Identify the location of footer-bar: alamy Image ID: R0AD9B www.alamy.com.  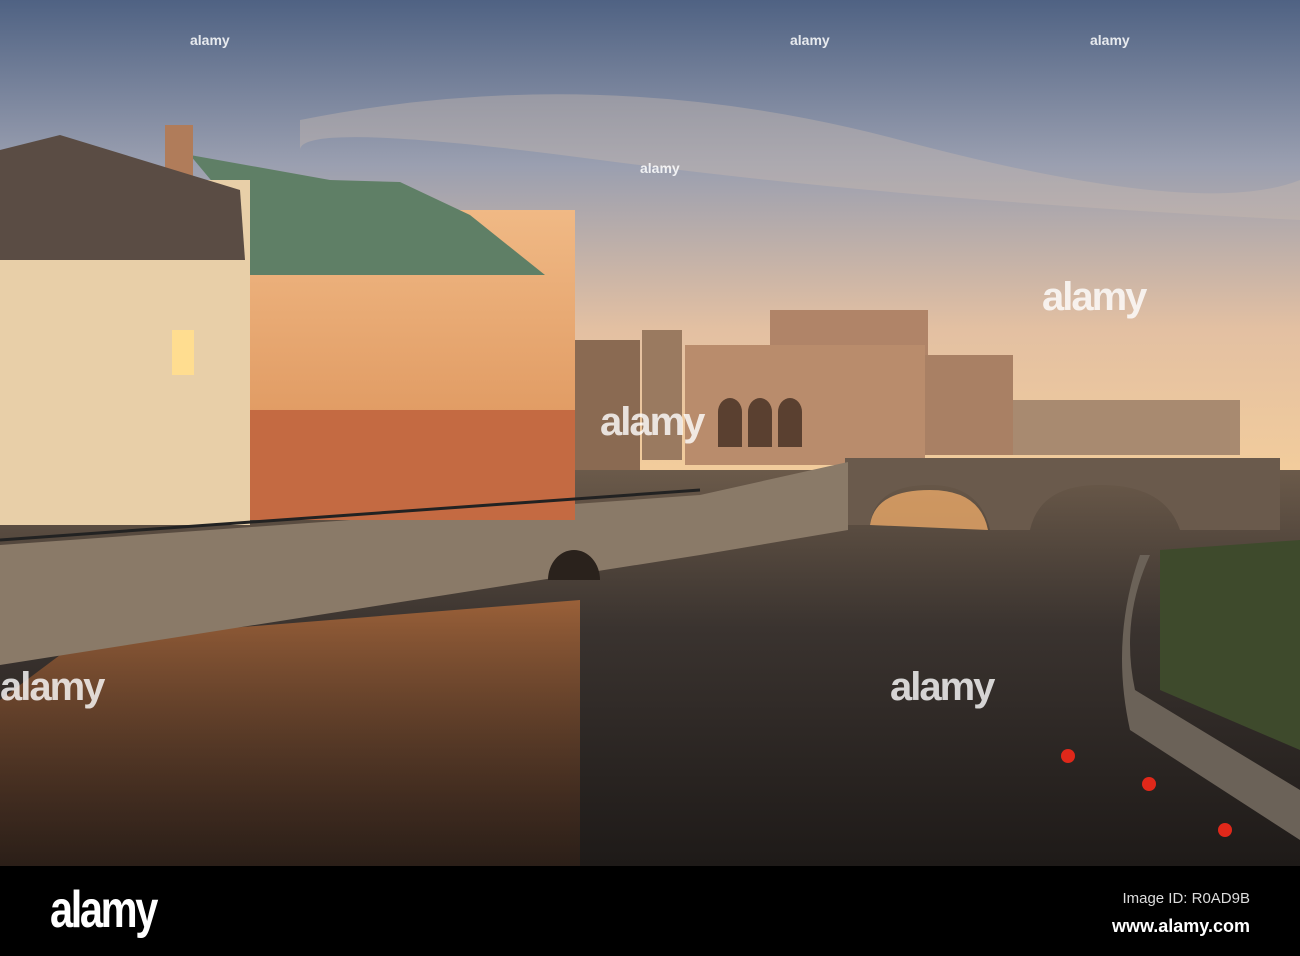
(650, 911).